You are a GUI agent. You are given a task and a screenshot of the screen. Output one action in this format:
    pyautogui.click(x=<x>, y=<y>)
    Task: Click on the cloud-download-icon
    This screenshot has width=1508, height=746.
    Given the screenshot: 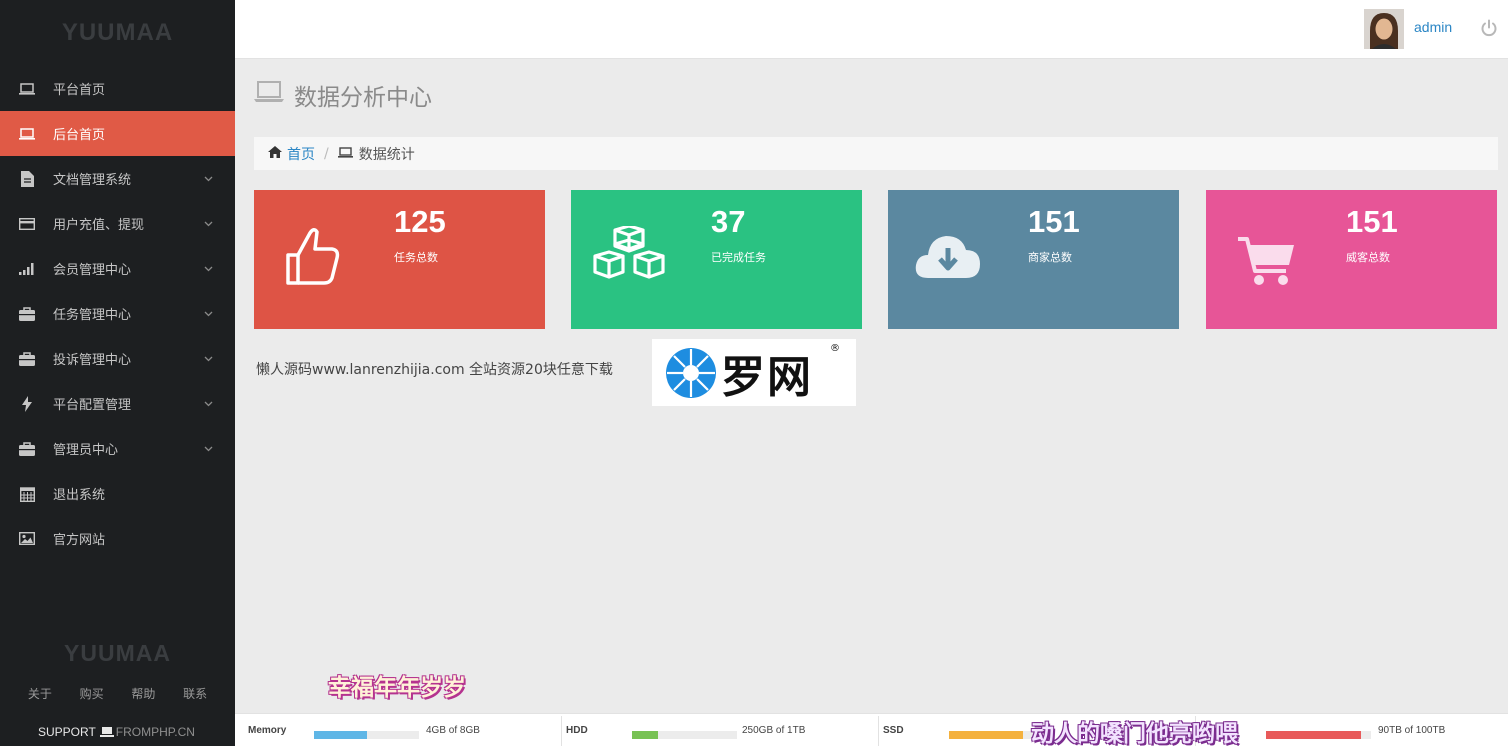 What is the action you would take?
    pyautogui.click(x=948, y=258)
    